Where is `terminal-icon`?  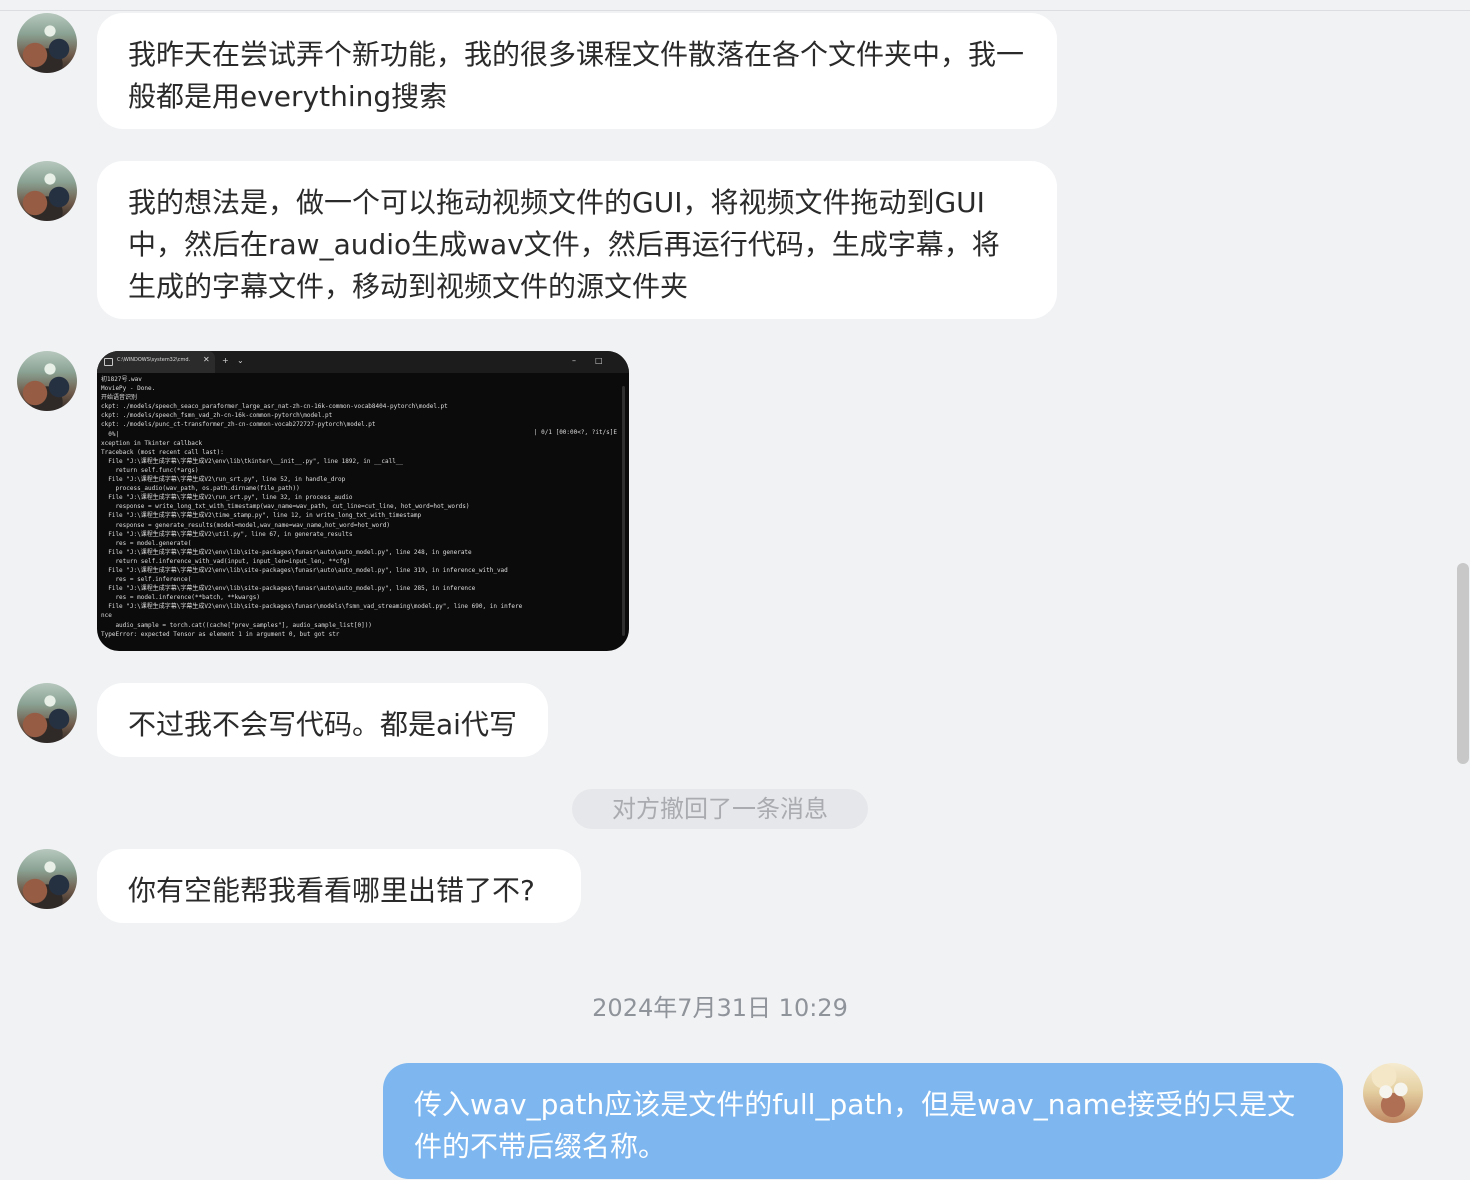
terminal-icon is located at coordinates (108, 362).